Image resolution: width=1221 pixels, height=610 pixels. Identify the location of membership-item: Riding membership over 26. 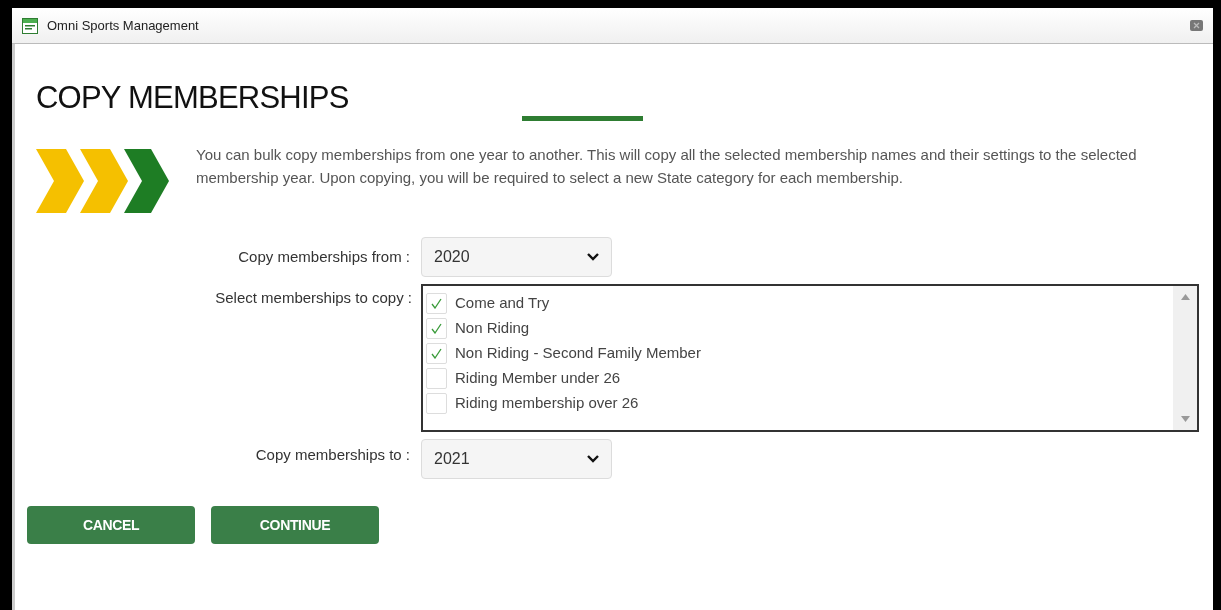
(799, 403).